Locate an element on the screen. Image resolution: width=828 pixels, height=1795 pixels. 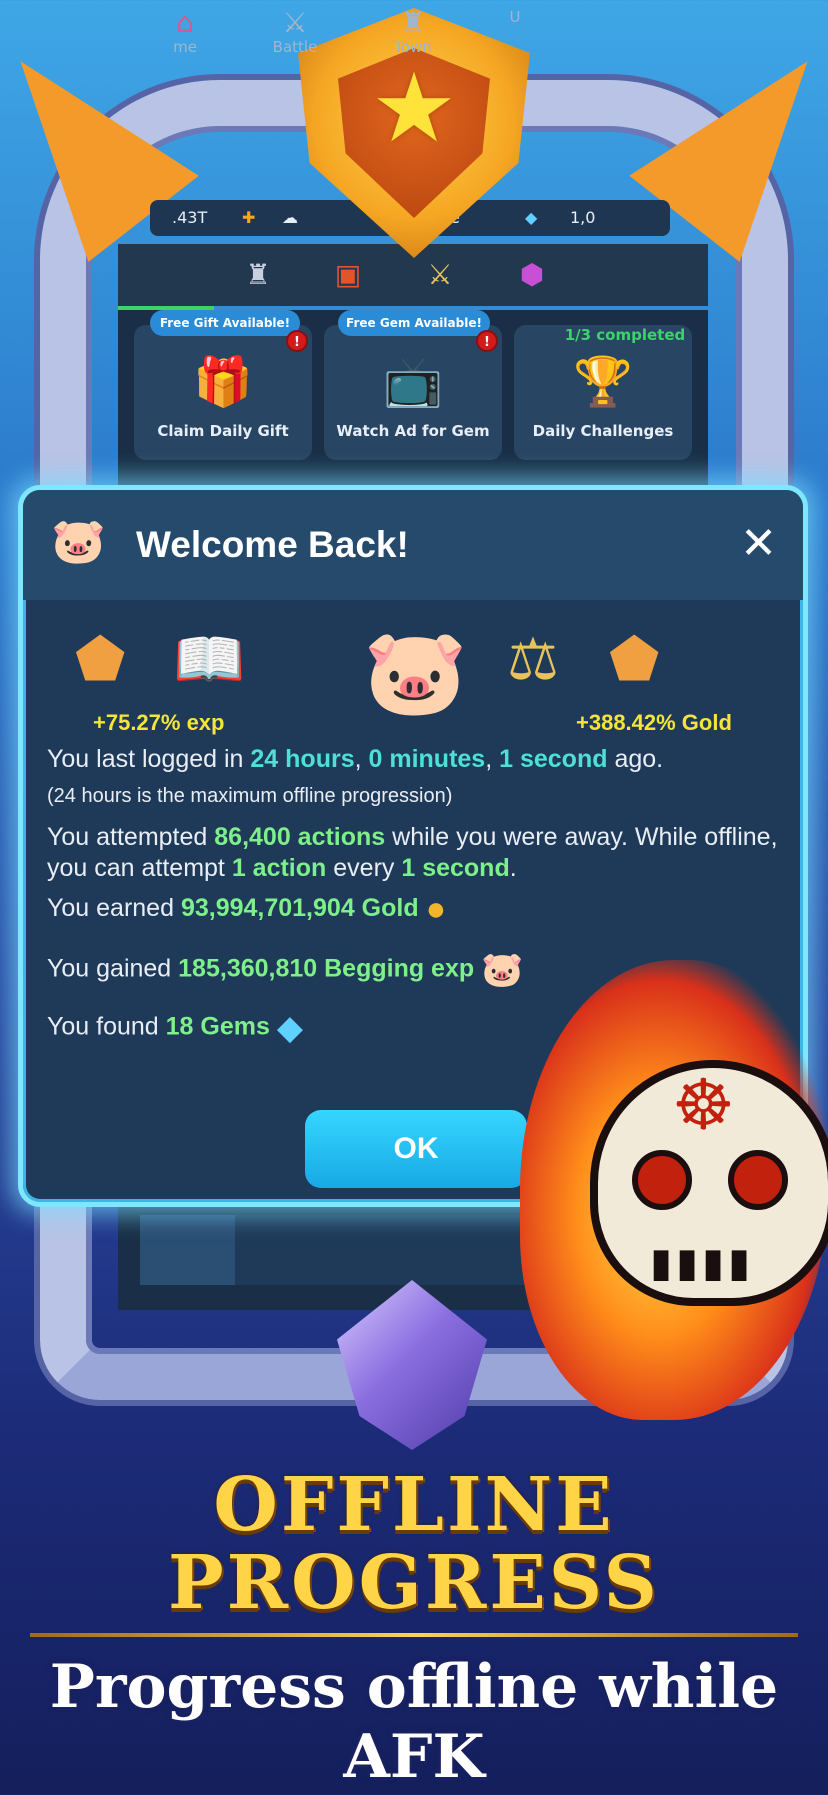
nav-partial: U is located at coordinates (515, 17).